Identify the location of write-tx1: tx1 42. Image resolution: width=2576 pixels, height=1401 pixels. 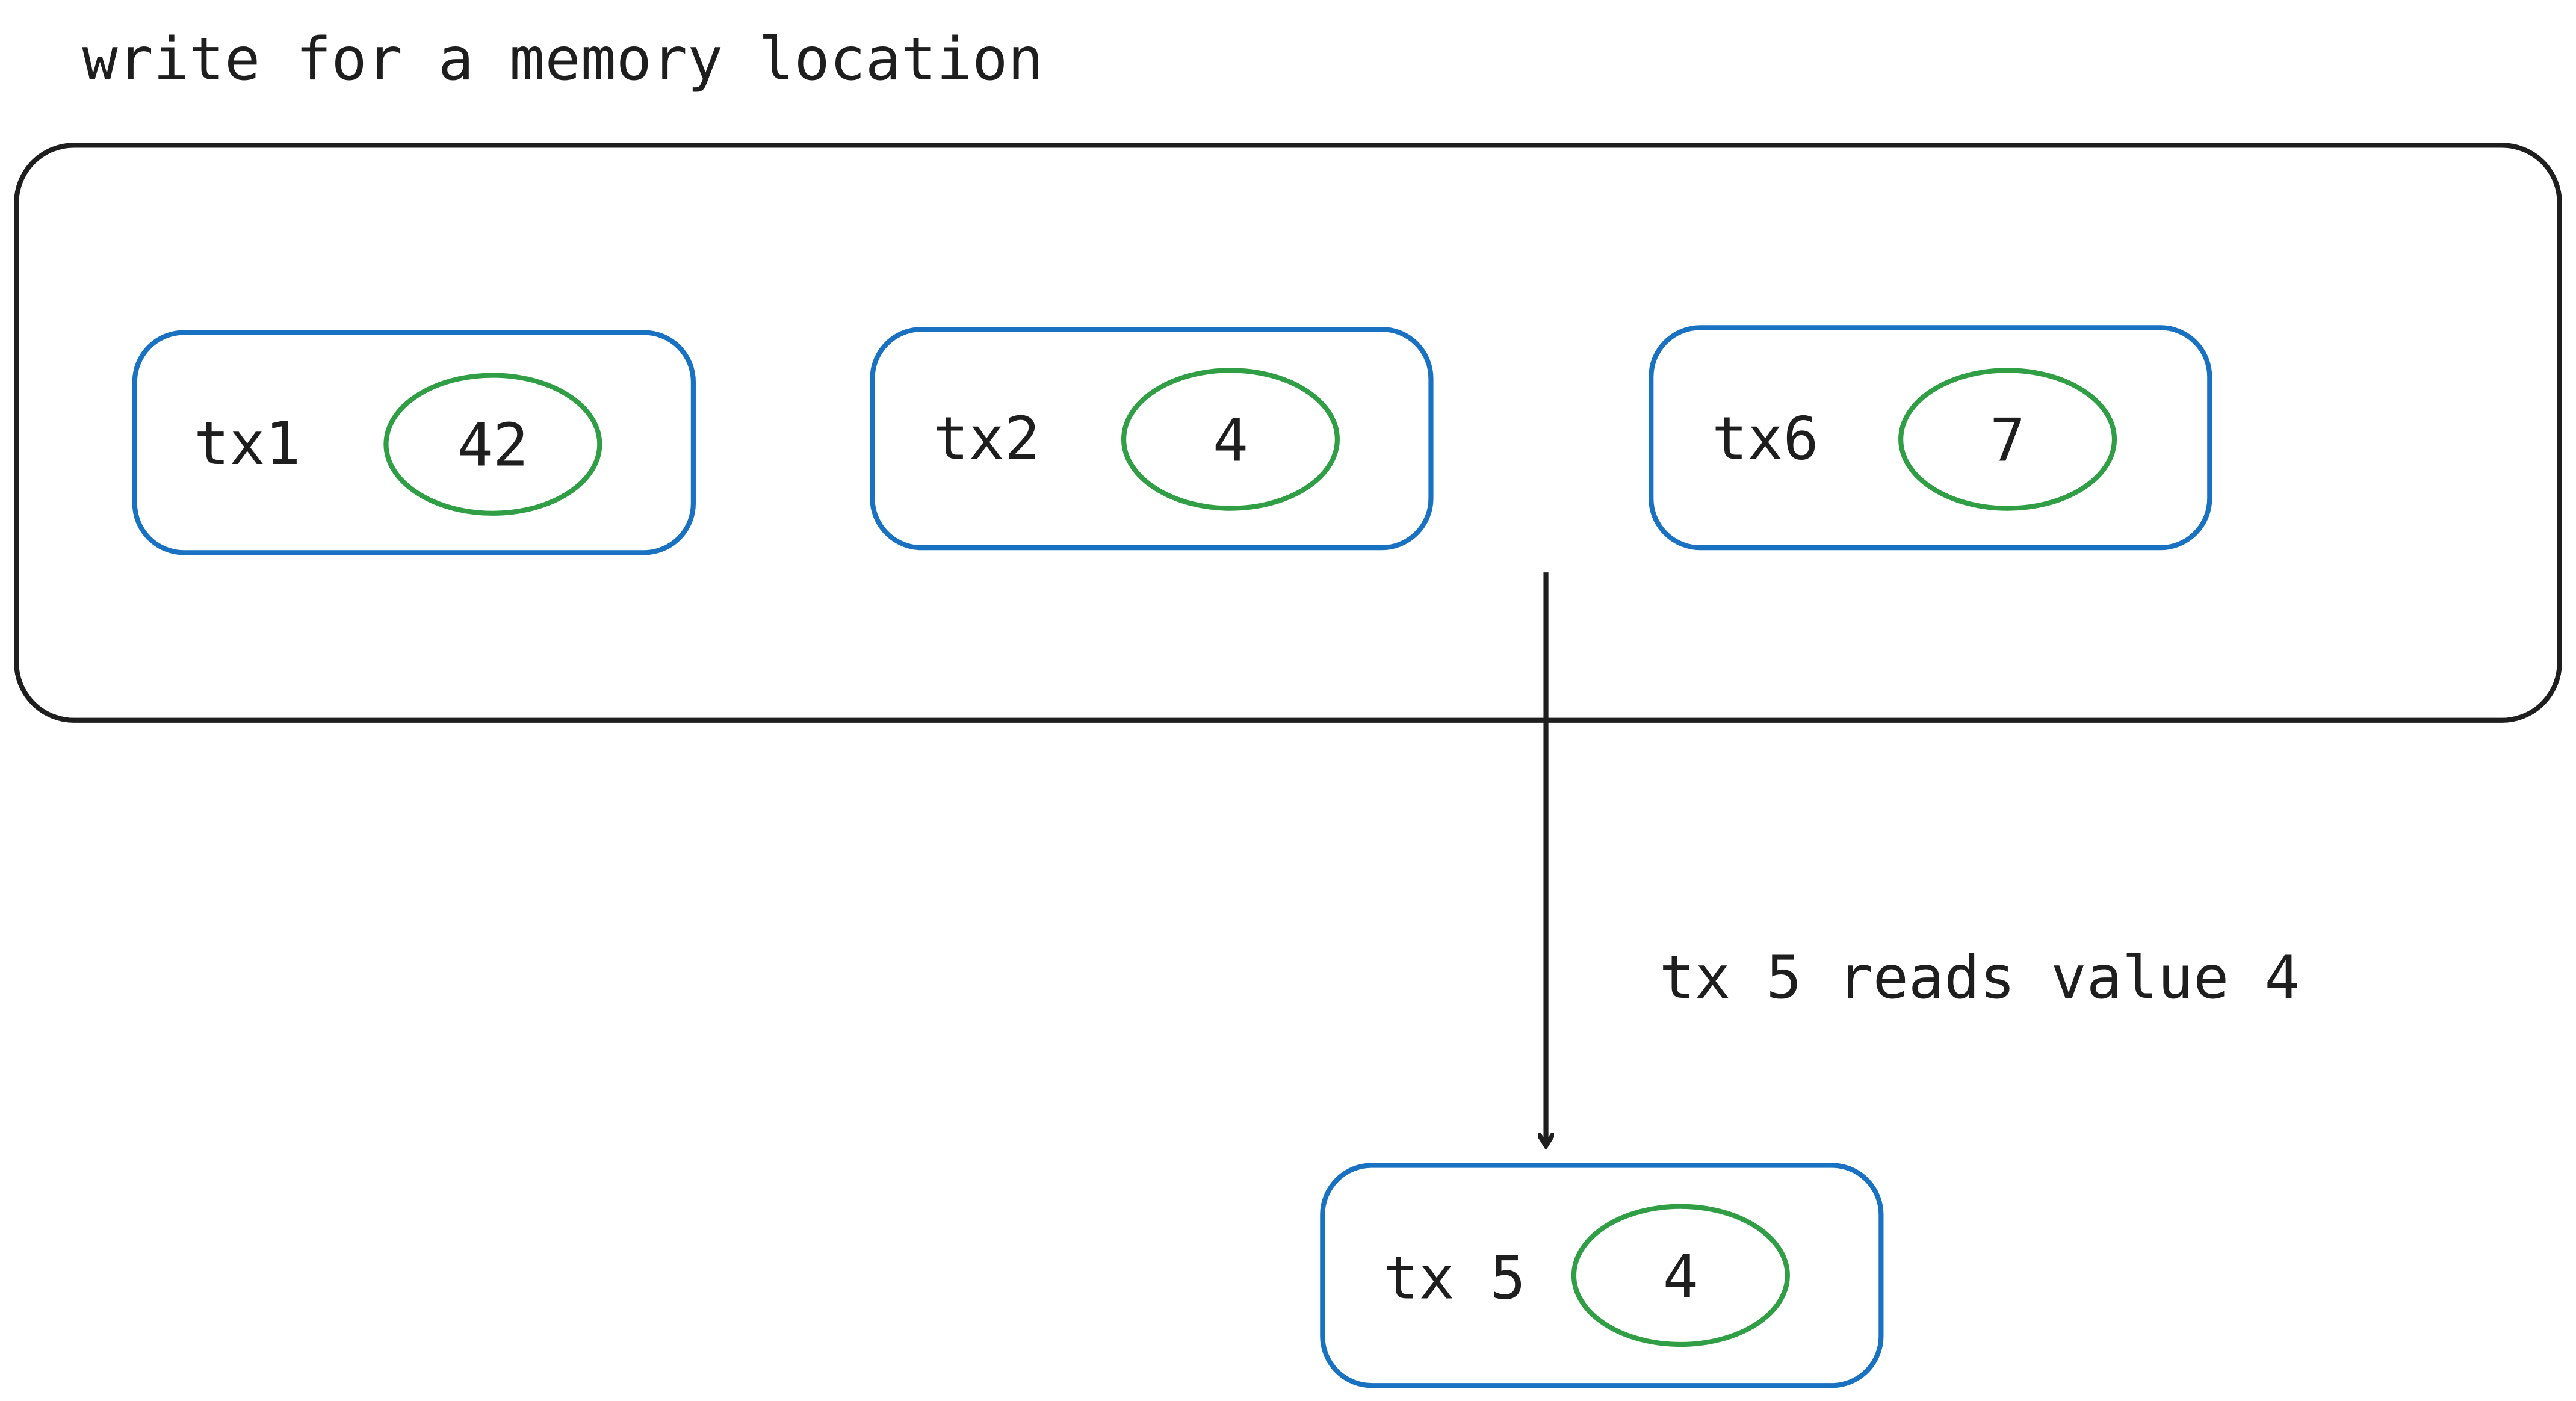
(414, 442).